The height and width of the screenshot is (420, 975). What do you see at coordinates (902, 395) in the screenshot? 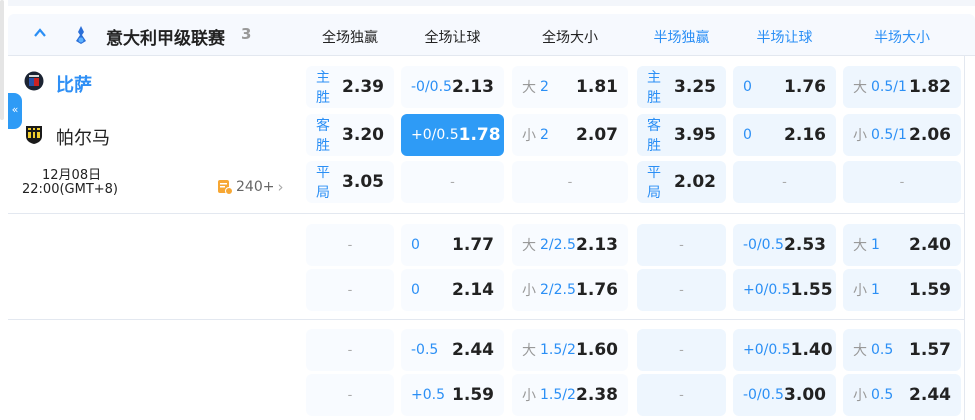
I see `odds-cell: 小 0.5 2.44` at bounding box center [902, 395].